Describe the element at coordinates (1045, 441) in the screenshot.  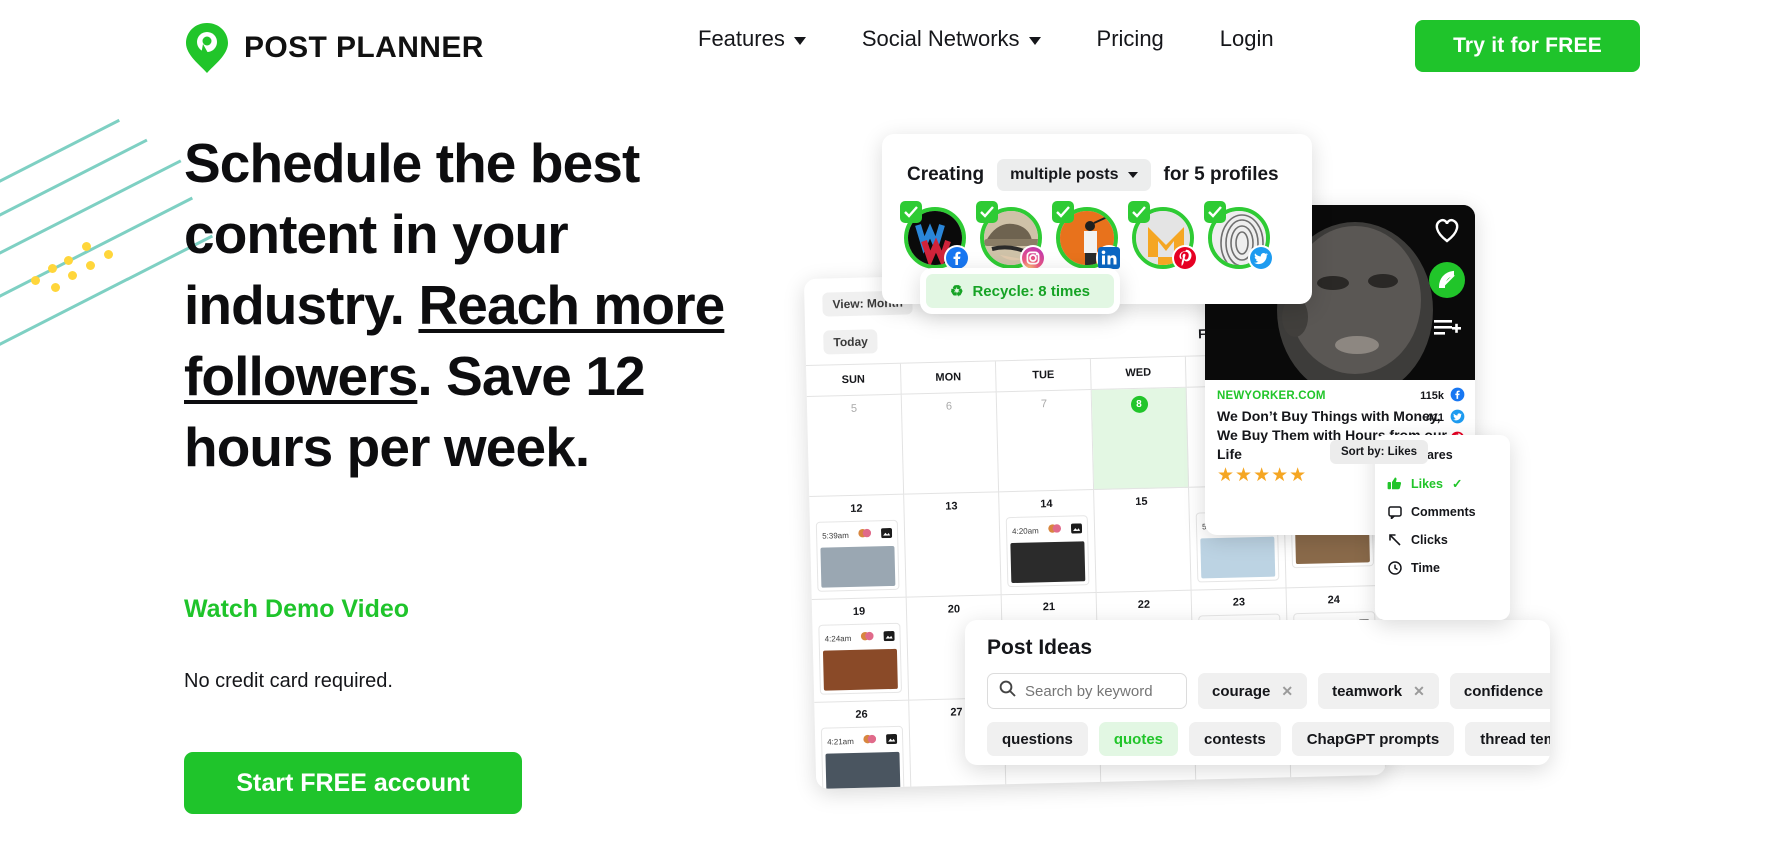
I see `calendar-cell: 7` at that location.